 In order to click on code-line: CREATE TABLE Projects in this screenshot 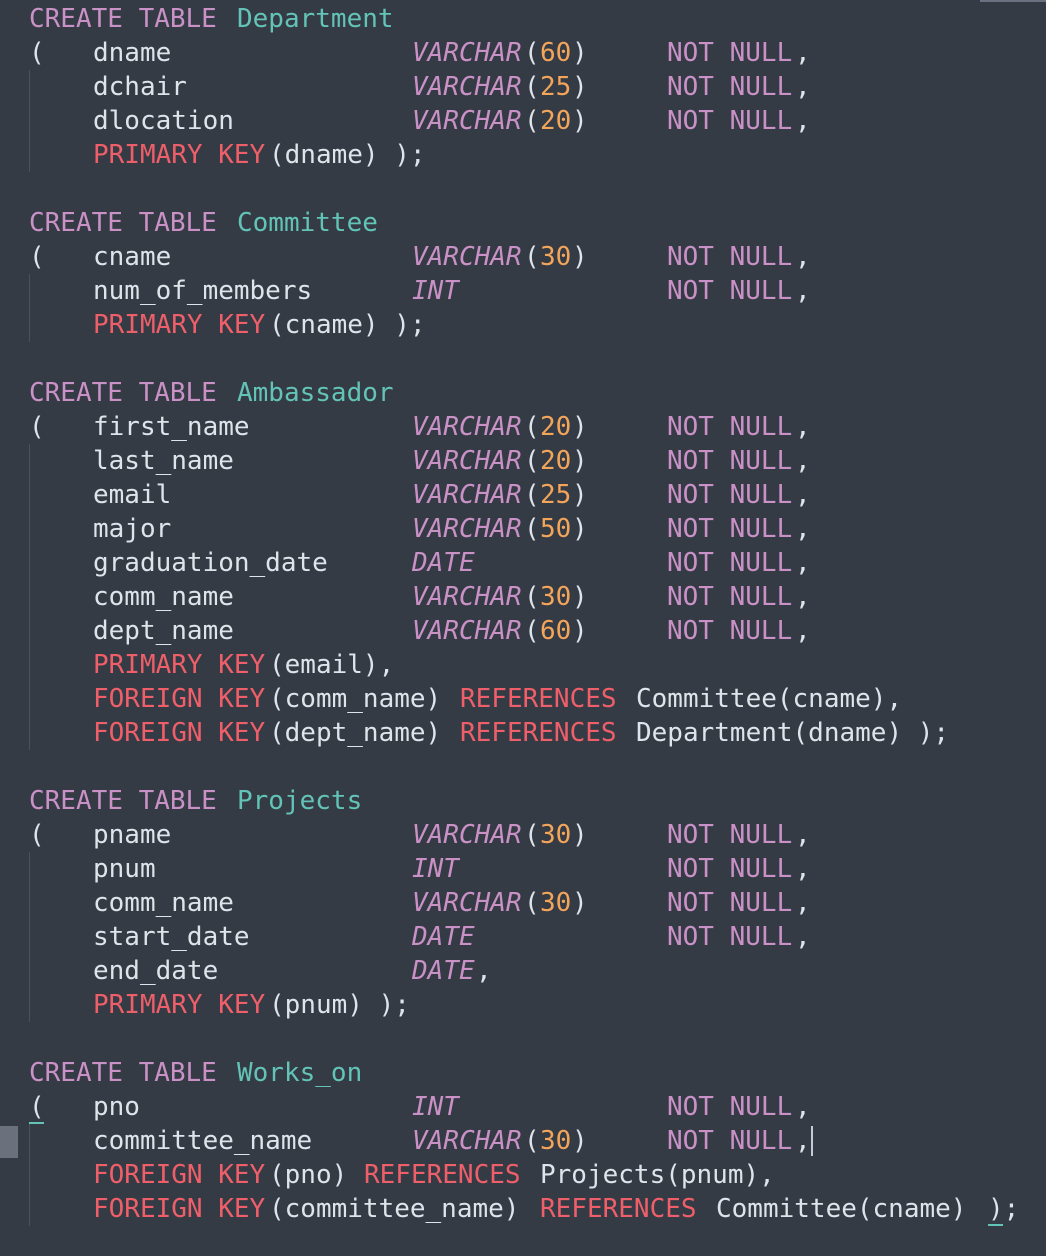, I will do `click(181, 801)`.